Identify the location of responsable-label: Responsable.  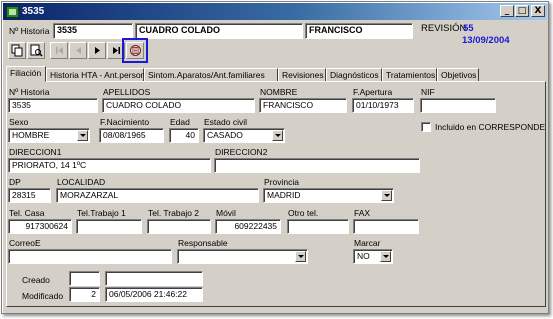
(203, 243).